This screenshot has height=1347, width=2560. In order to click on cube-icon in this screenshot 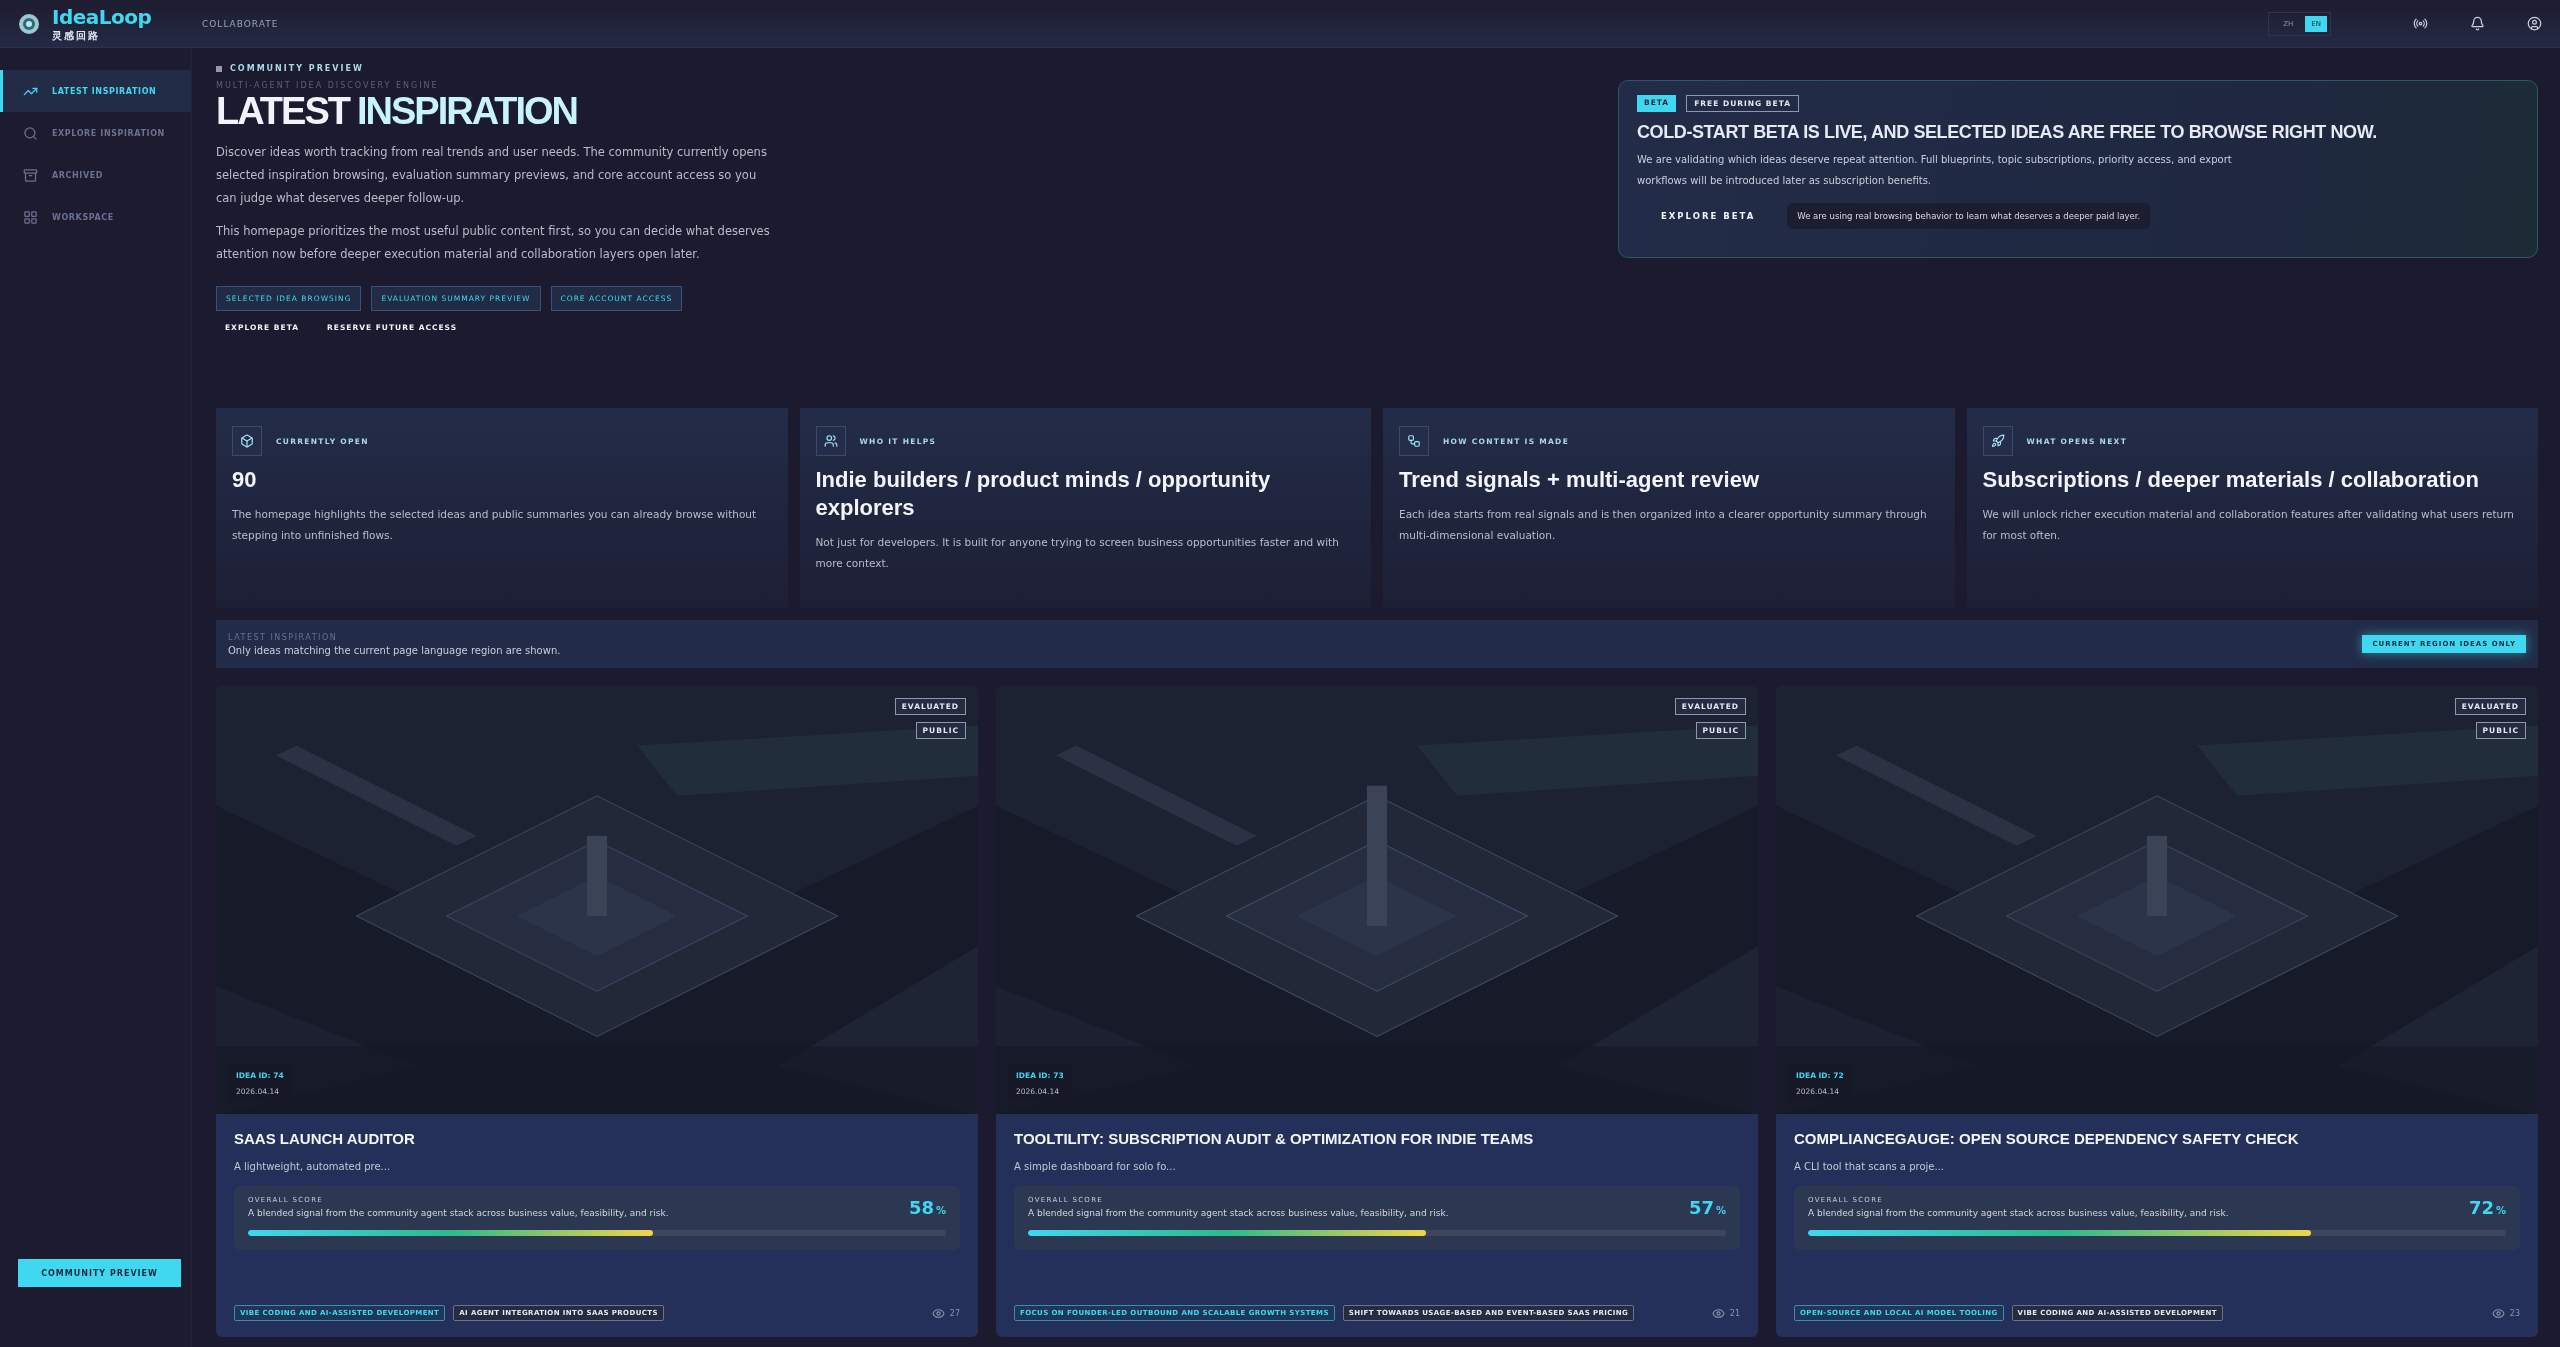, I will do `click(247, 441)`.